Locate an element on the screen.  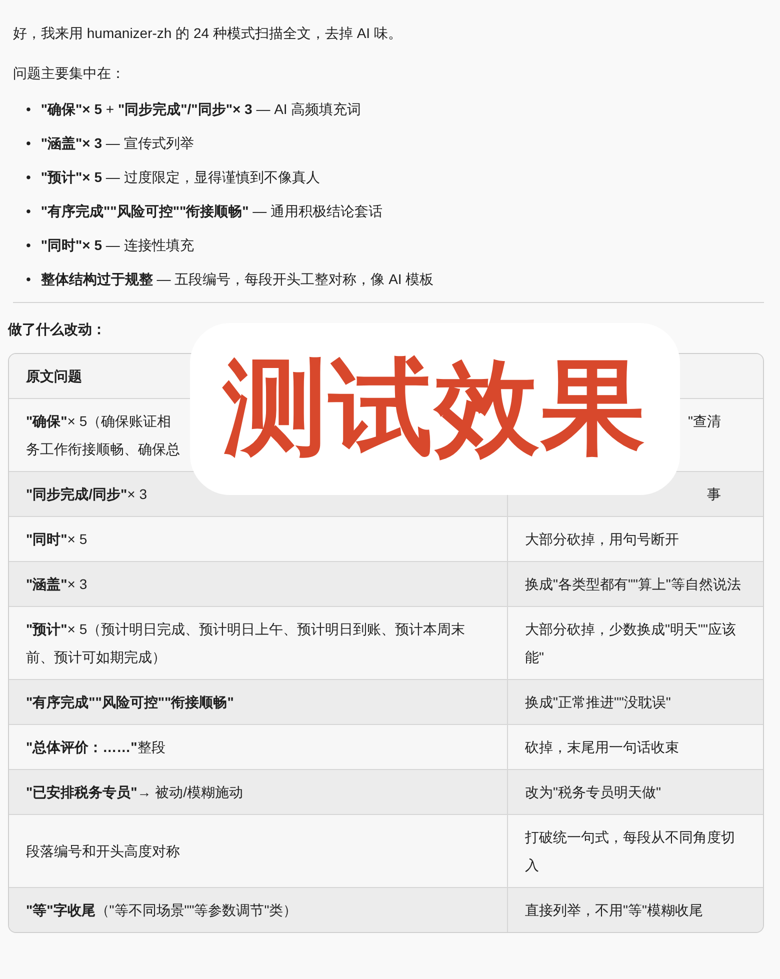
table-cell-text: "涵盖"× 3 is located at coordinates (57, 584).